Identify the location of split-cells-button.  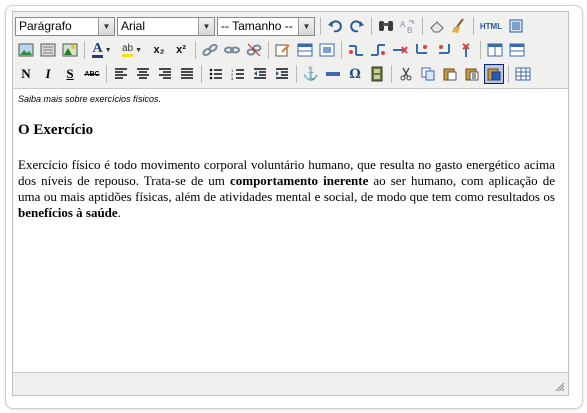
(495, 50).